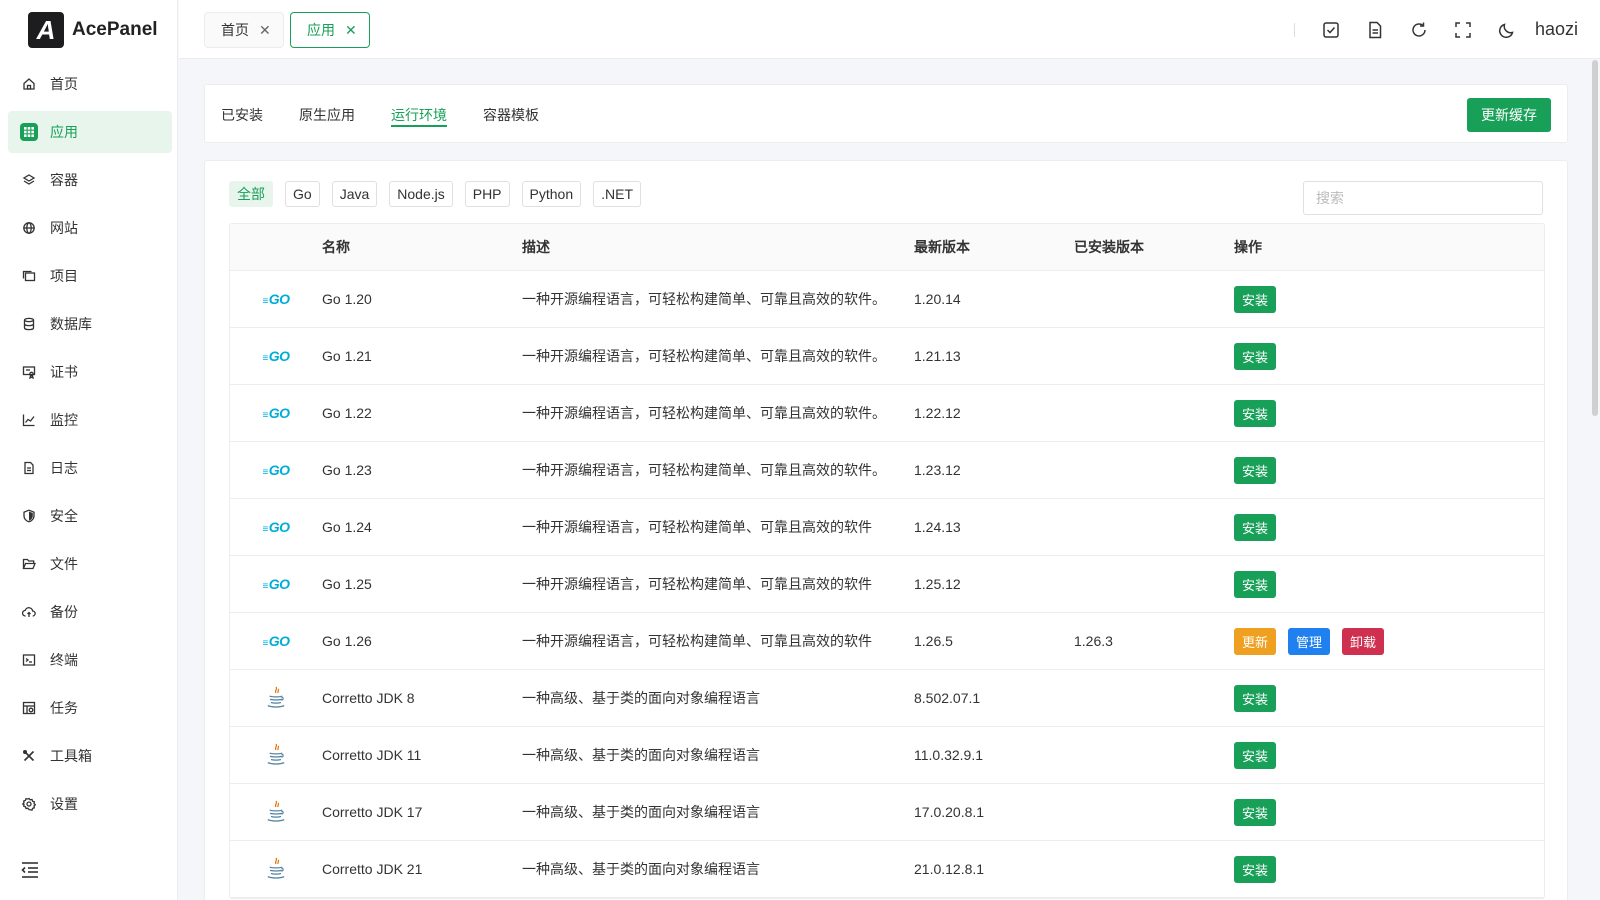  I want to click on row-name: Go 1.21, so click(347, 356).